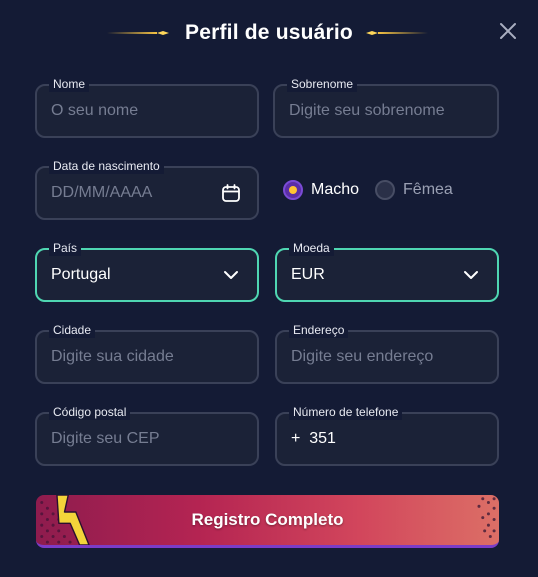 Image resolution: width=538 pixels, height=577 pixels. Describe the element at coordinates (105, 438) in the screenshot. I see `postal-code-placeholder: Digite seu CEP` at that location.